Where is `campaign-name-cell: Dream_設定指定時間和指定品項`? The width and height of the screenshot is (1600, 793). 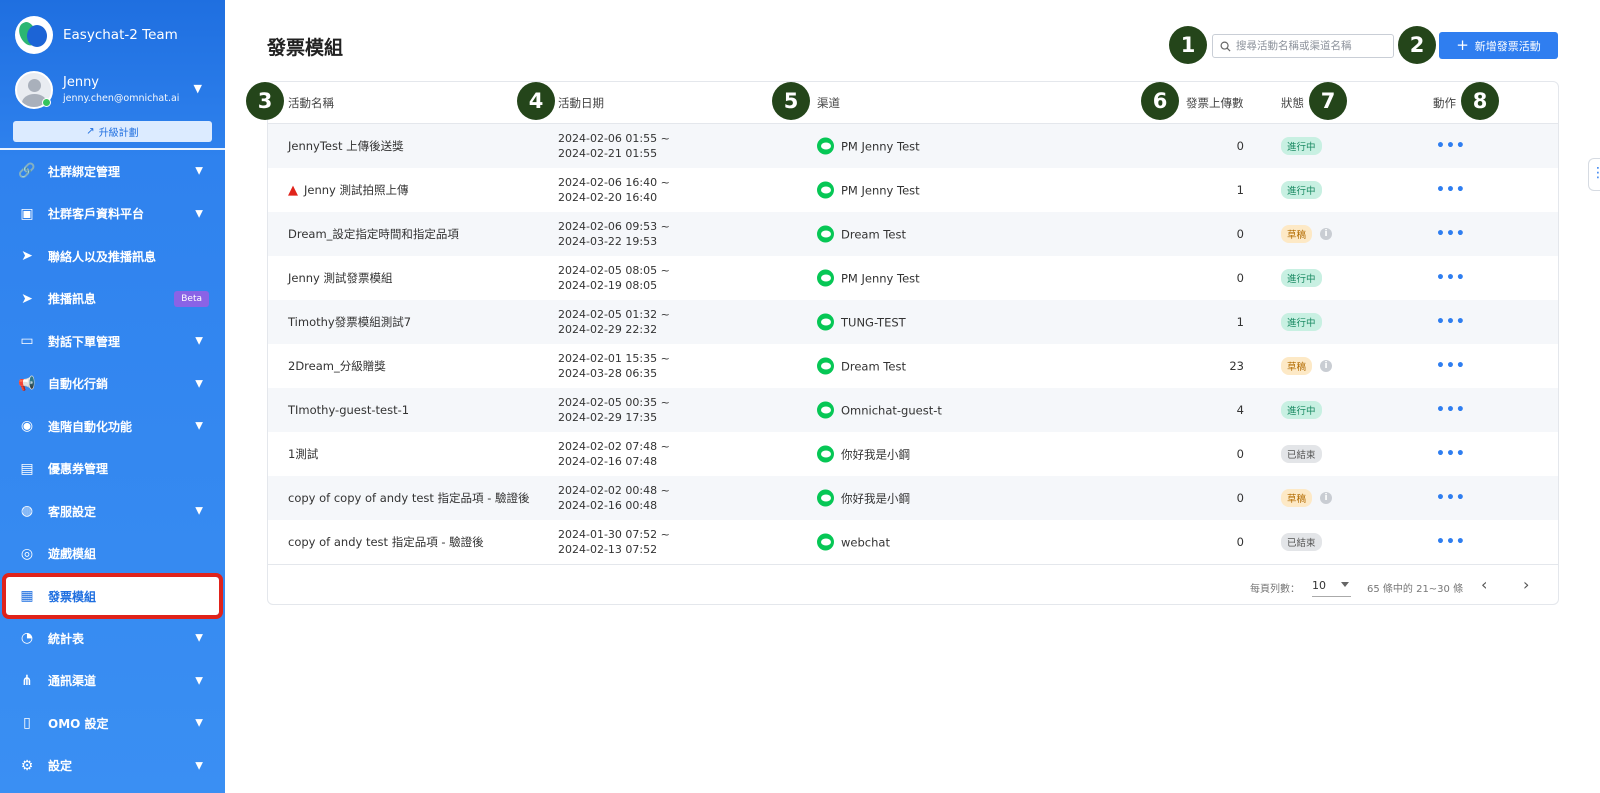
campaign-name-cell: Dream_設定指定時間和指定品項 is located at coordinates (373, 234).